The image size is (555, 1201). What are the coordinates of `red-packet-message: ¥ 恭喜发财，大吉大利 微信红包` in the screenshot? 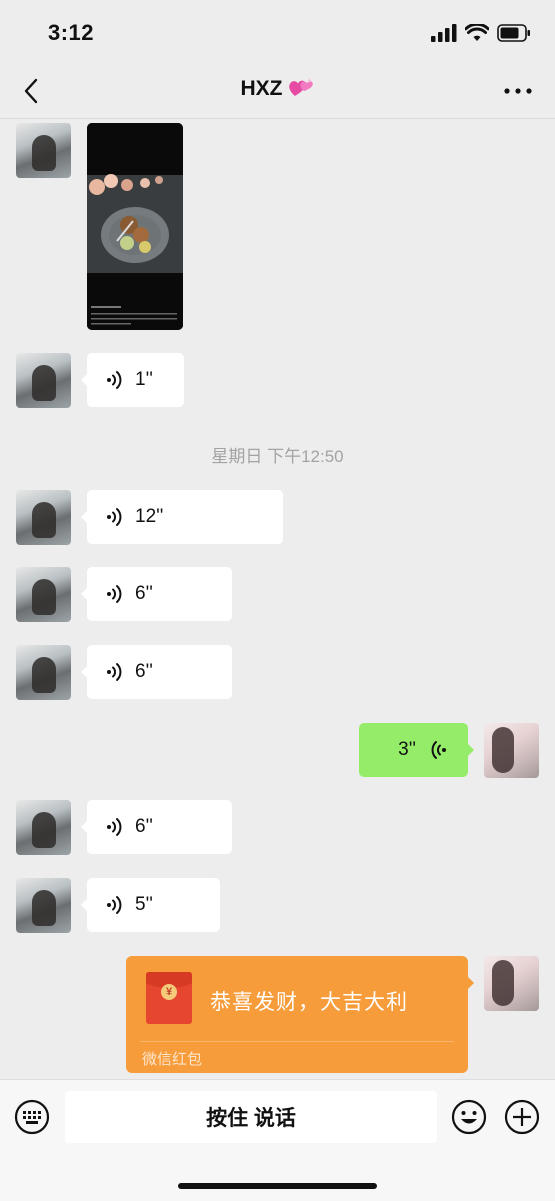 It's located at (300, 1014).